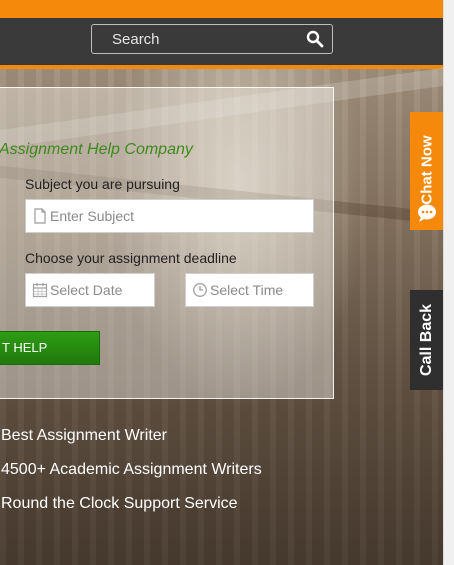 This screenshot has width=454, height=565. Describe the element at coordinates (100, 290) in the screenshot. I see `date-input` at that location.